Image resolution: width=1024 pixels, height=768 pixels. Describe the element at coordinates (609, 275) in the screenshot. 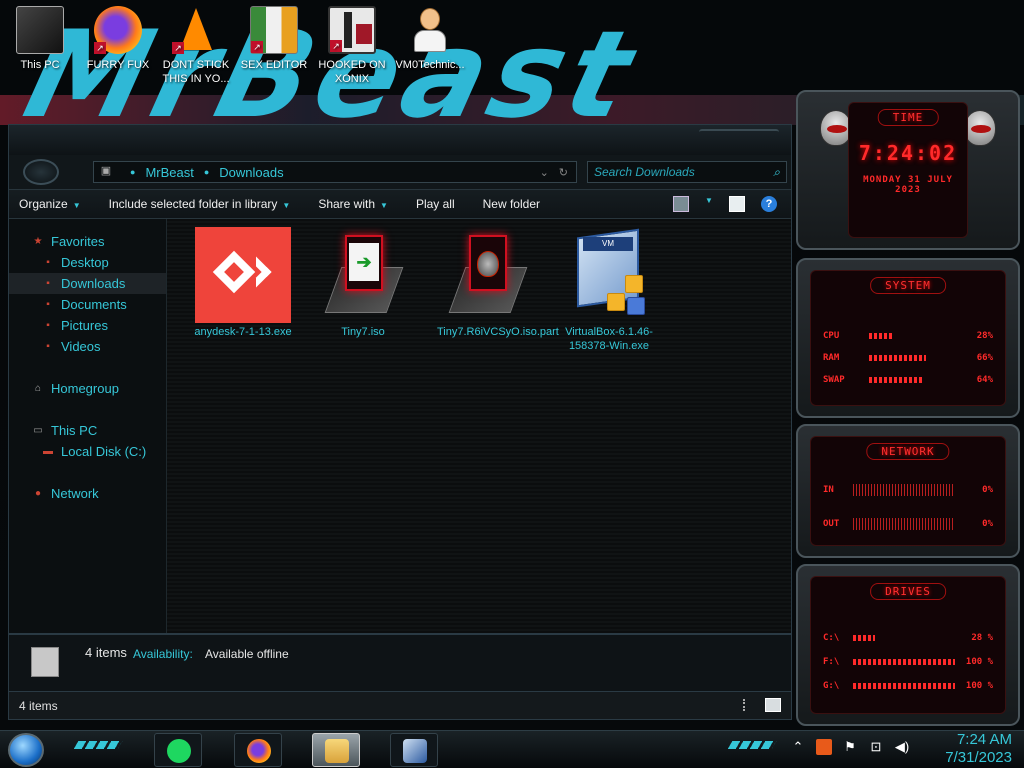

I see `virtualbox-icon: VM` at that location.